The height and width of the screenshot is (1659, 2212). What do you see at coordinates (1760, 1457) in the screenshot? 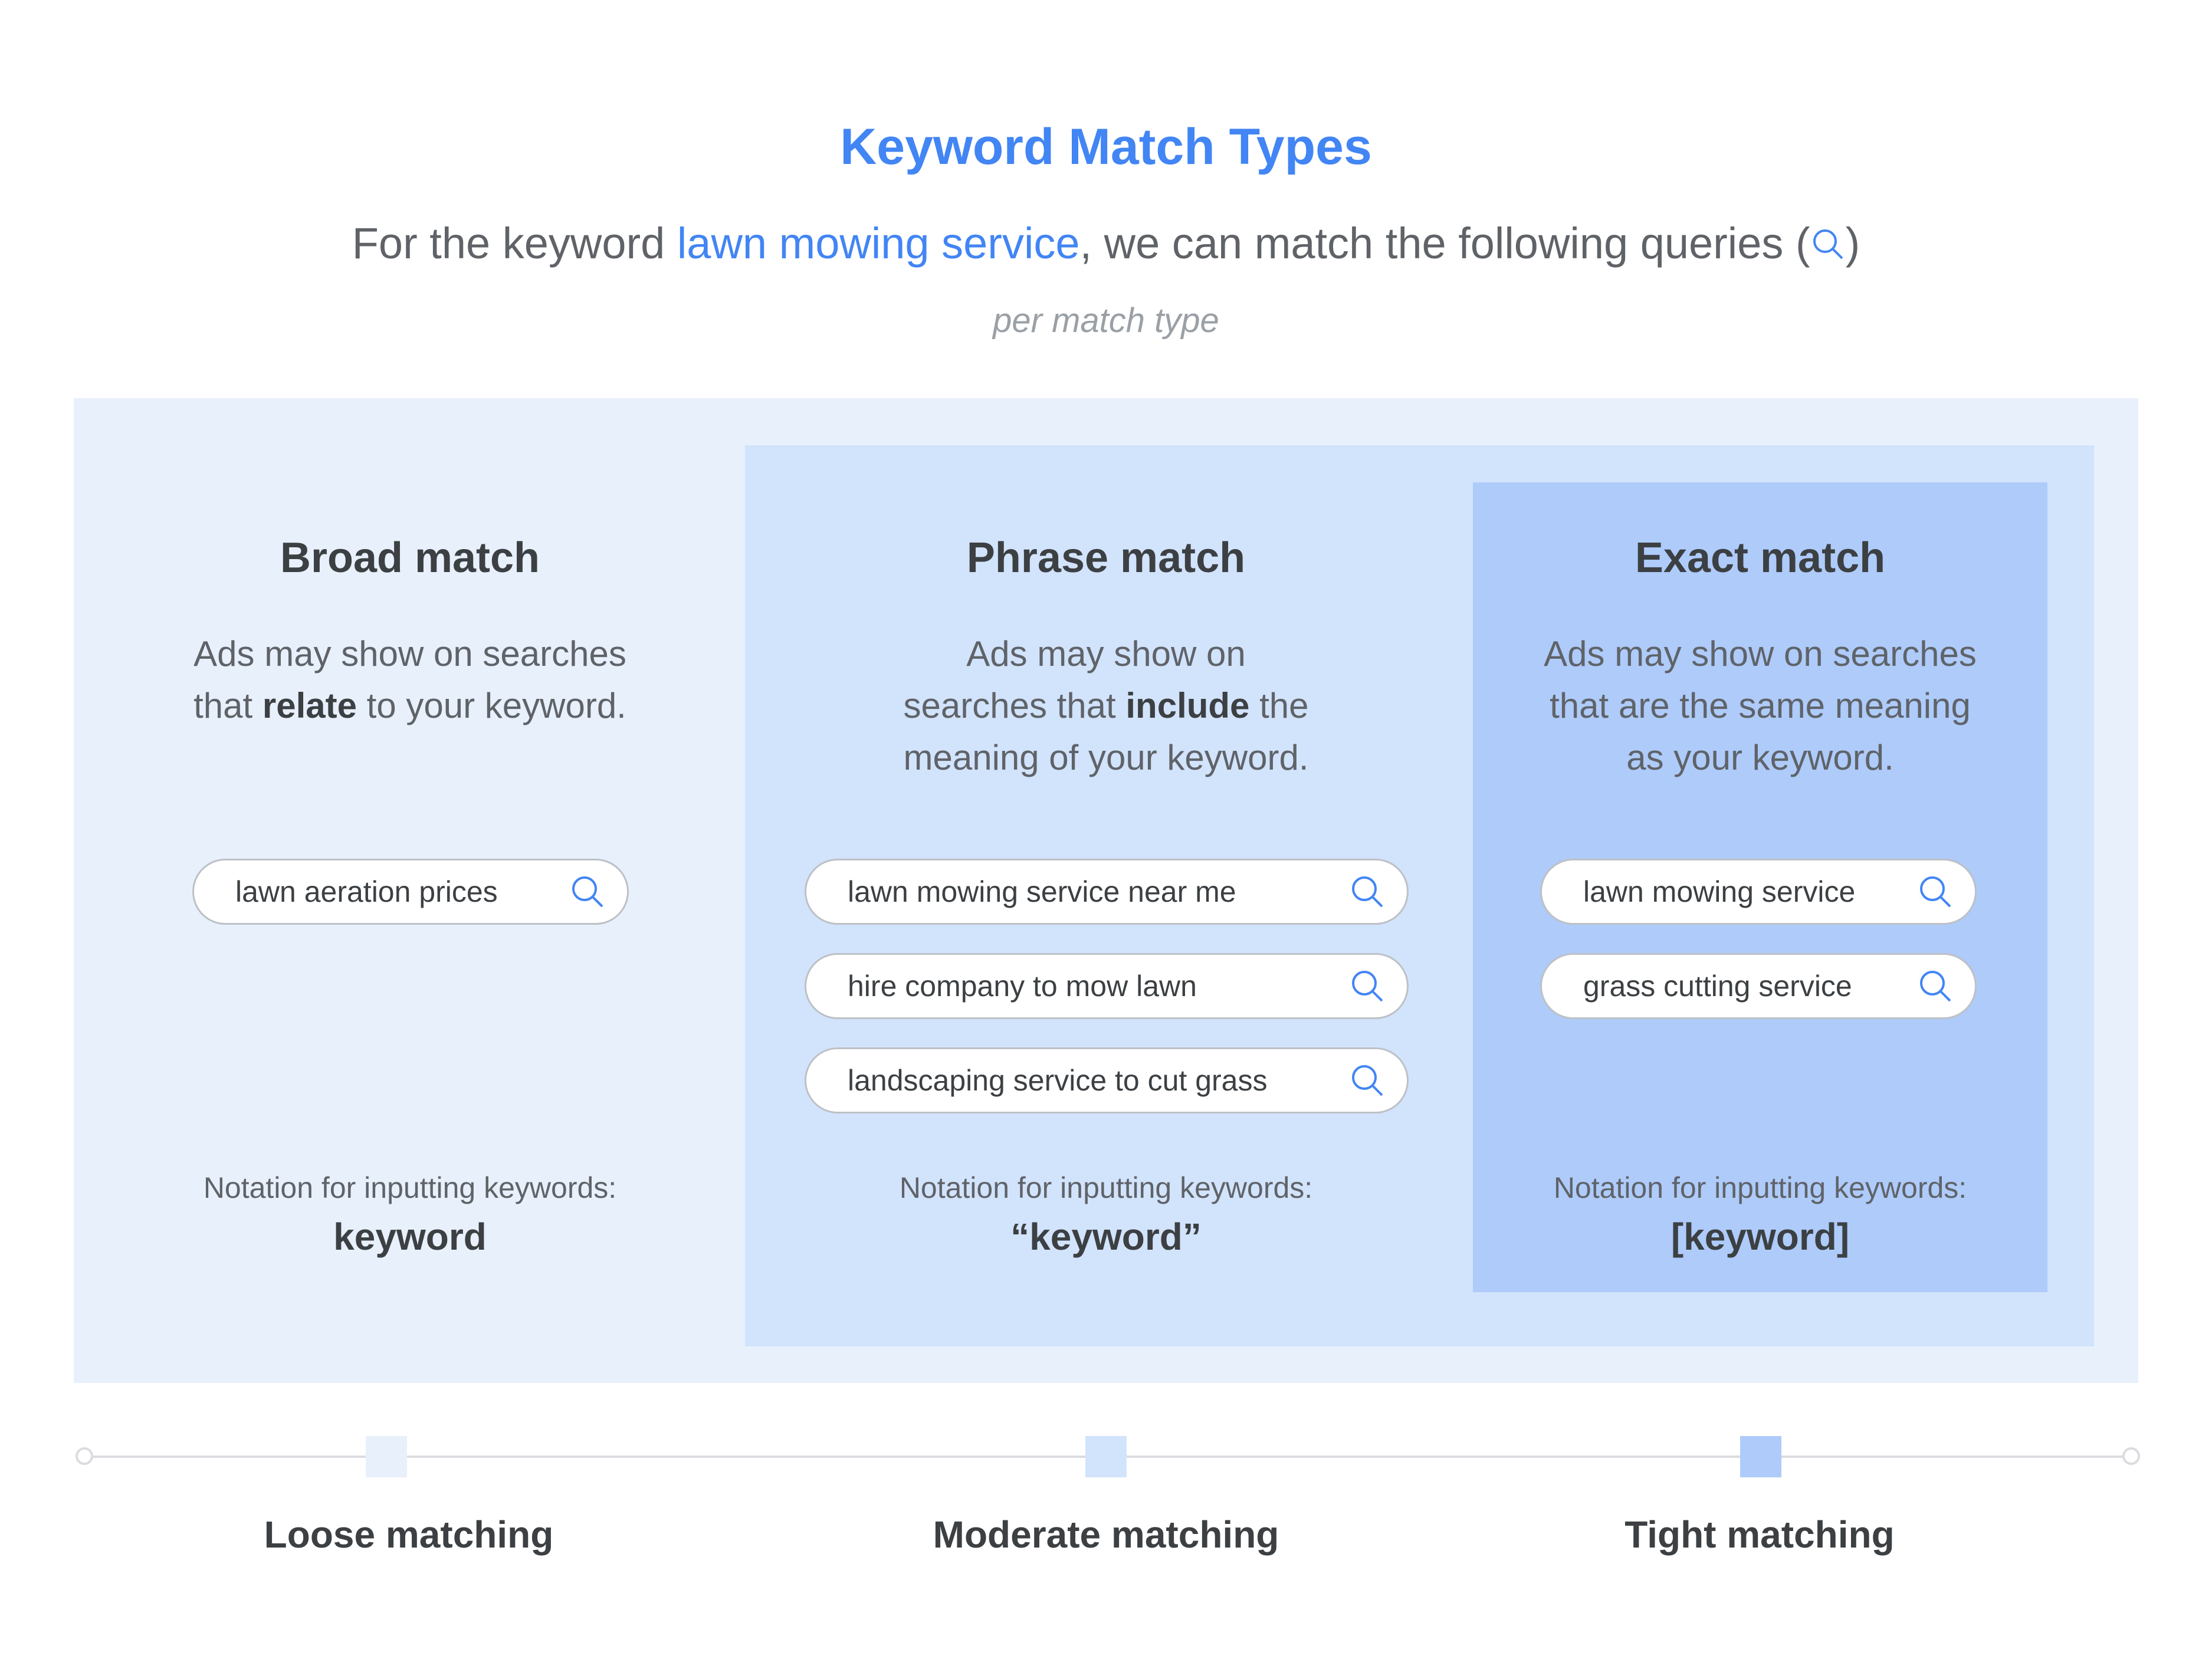
I see `scale-marker-tight` at bounding box center [1760, 1457].